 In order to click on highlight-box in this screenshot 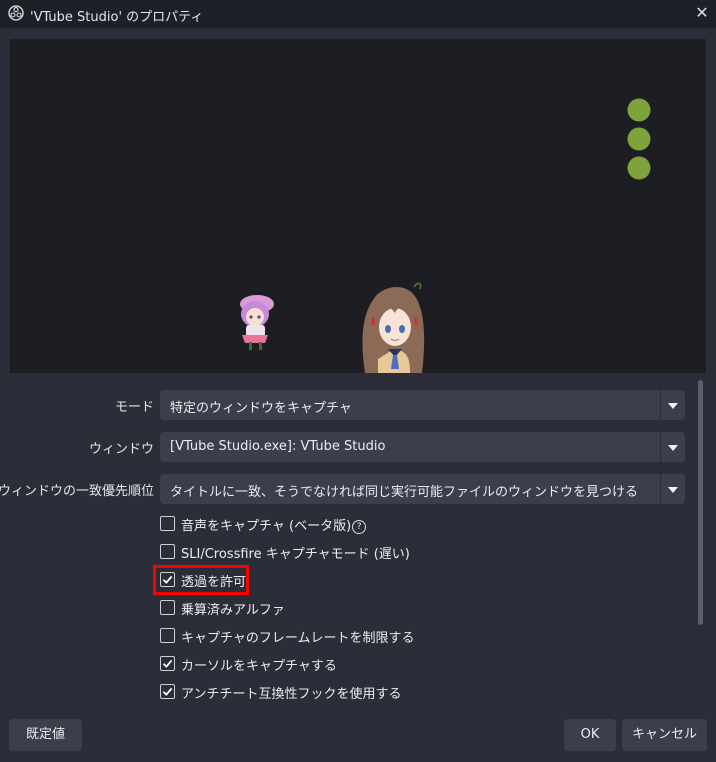, I will do `click(201, 580)`.